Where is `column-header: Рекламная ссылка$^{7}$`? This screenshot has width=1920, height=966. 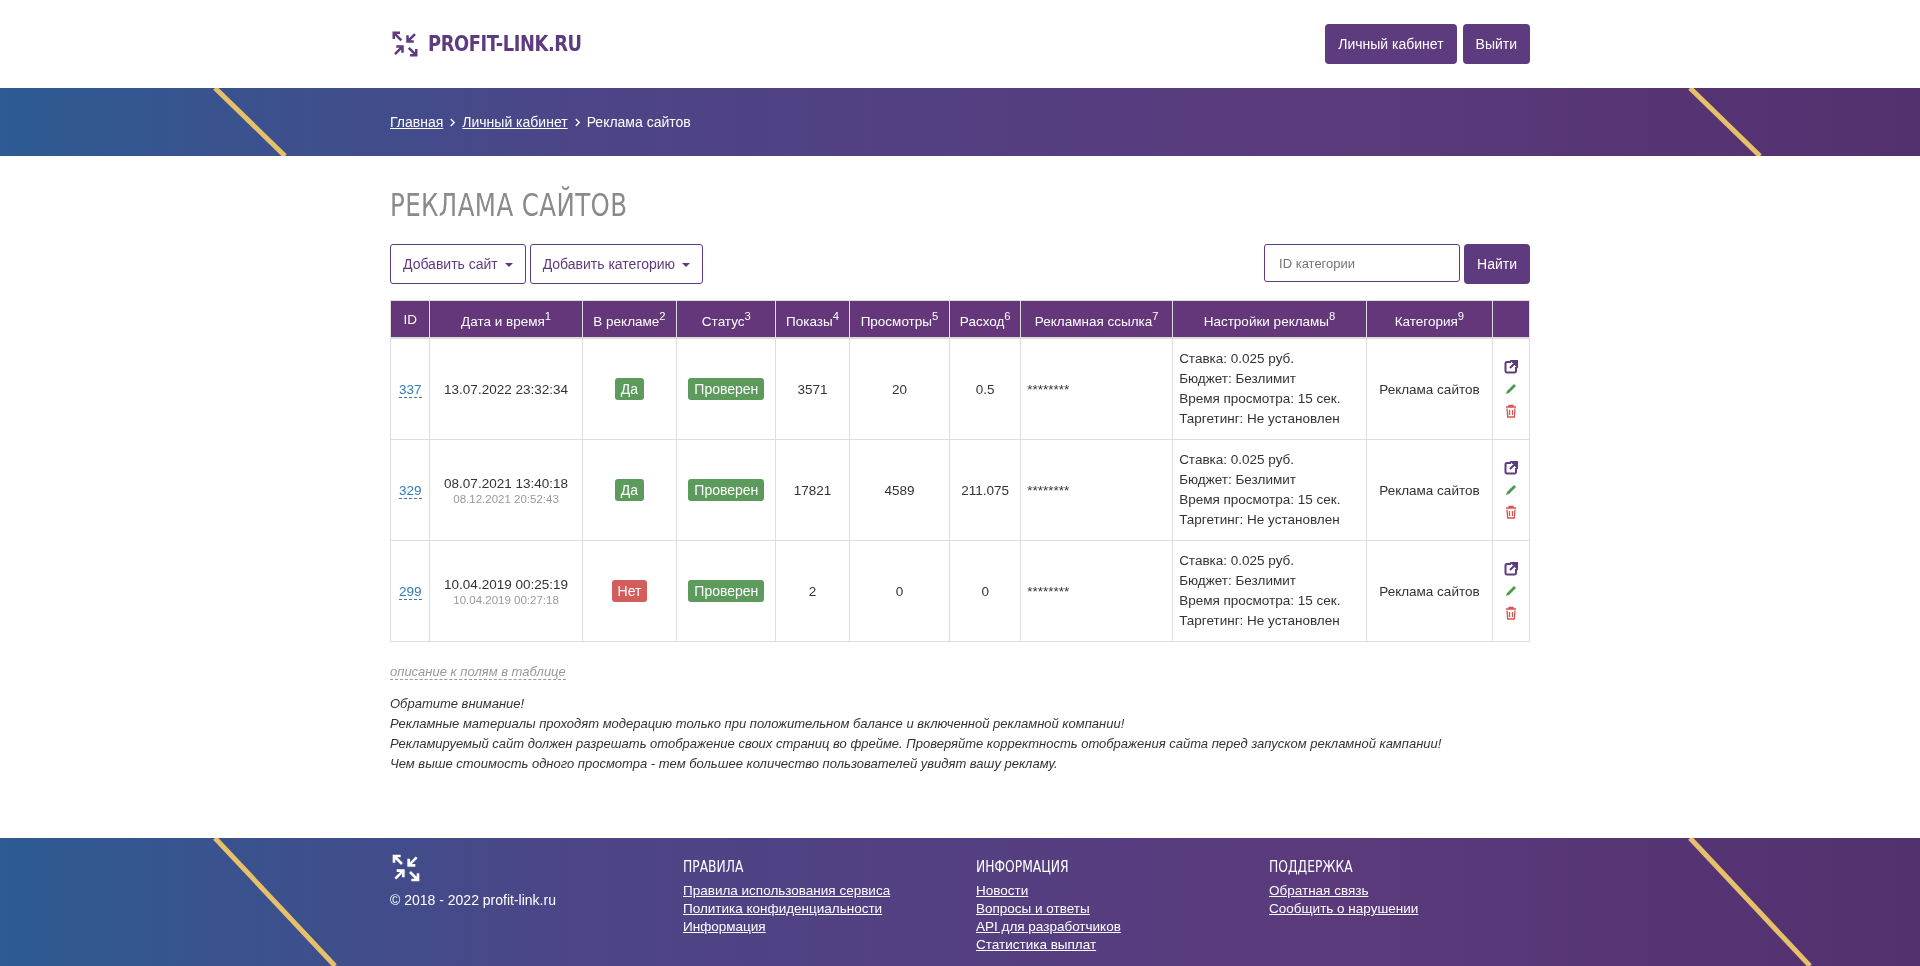 column-header: Рекламная ссылка$^{7}$ is located at coordinates (1096, 319).